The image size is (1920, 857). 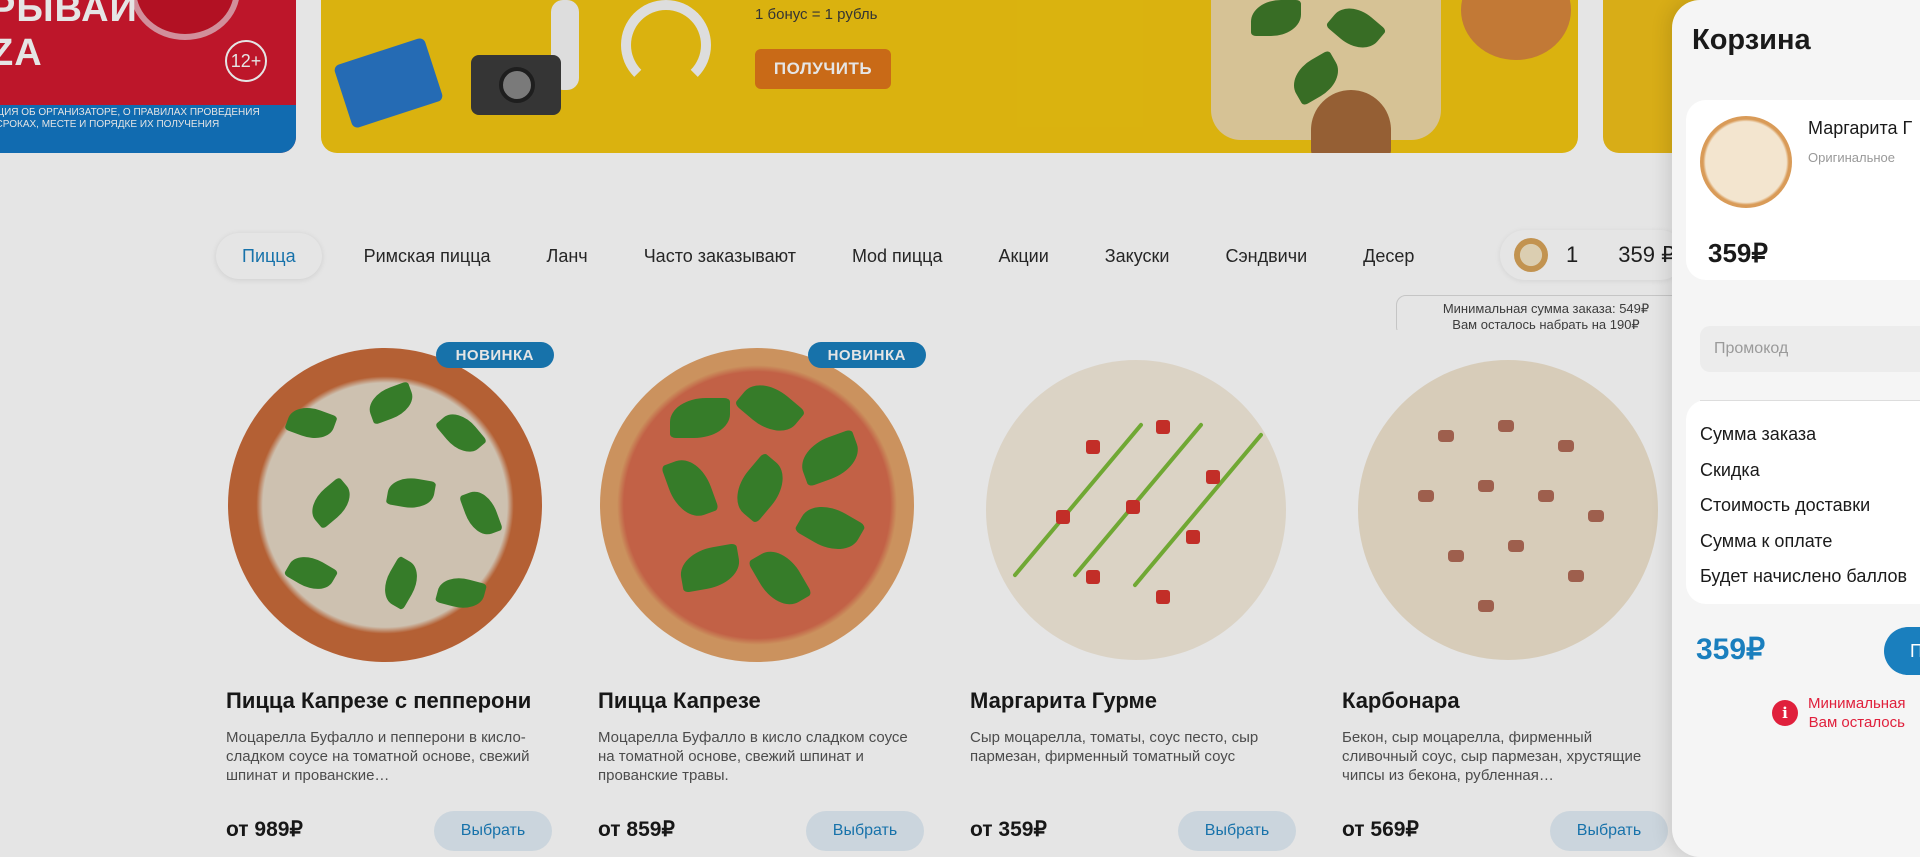 What do you see at coordinates (1546, 308) in the screenshot?
I see `min-order-line: Минимальная сумма заказа: 549₽` at bounding box center [1546, 308].